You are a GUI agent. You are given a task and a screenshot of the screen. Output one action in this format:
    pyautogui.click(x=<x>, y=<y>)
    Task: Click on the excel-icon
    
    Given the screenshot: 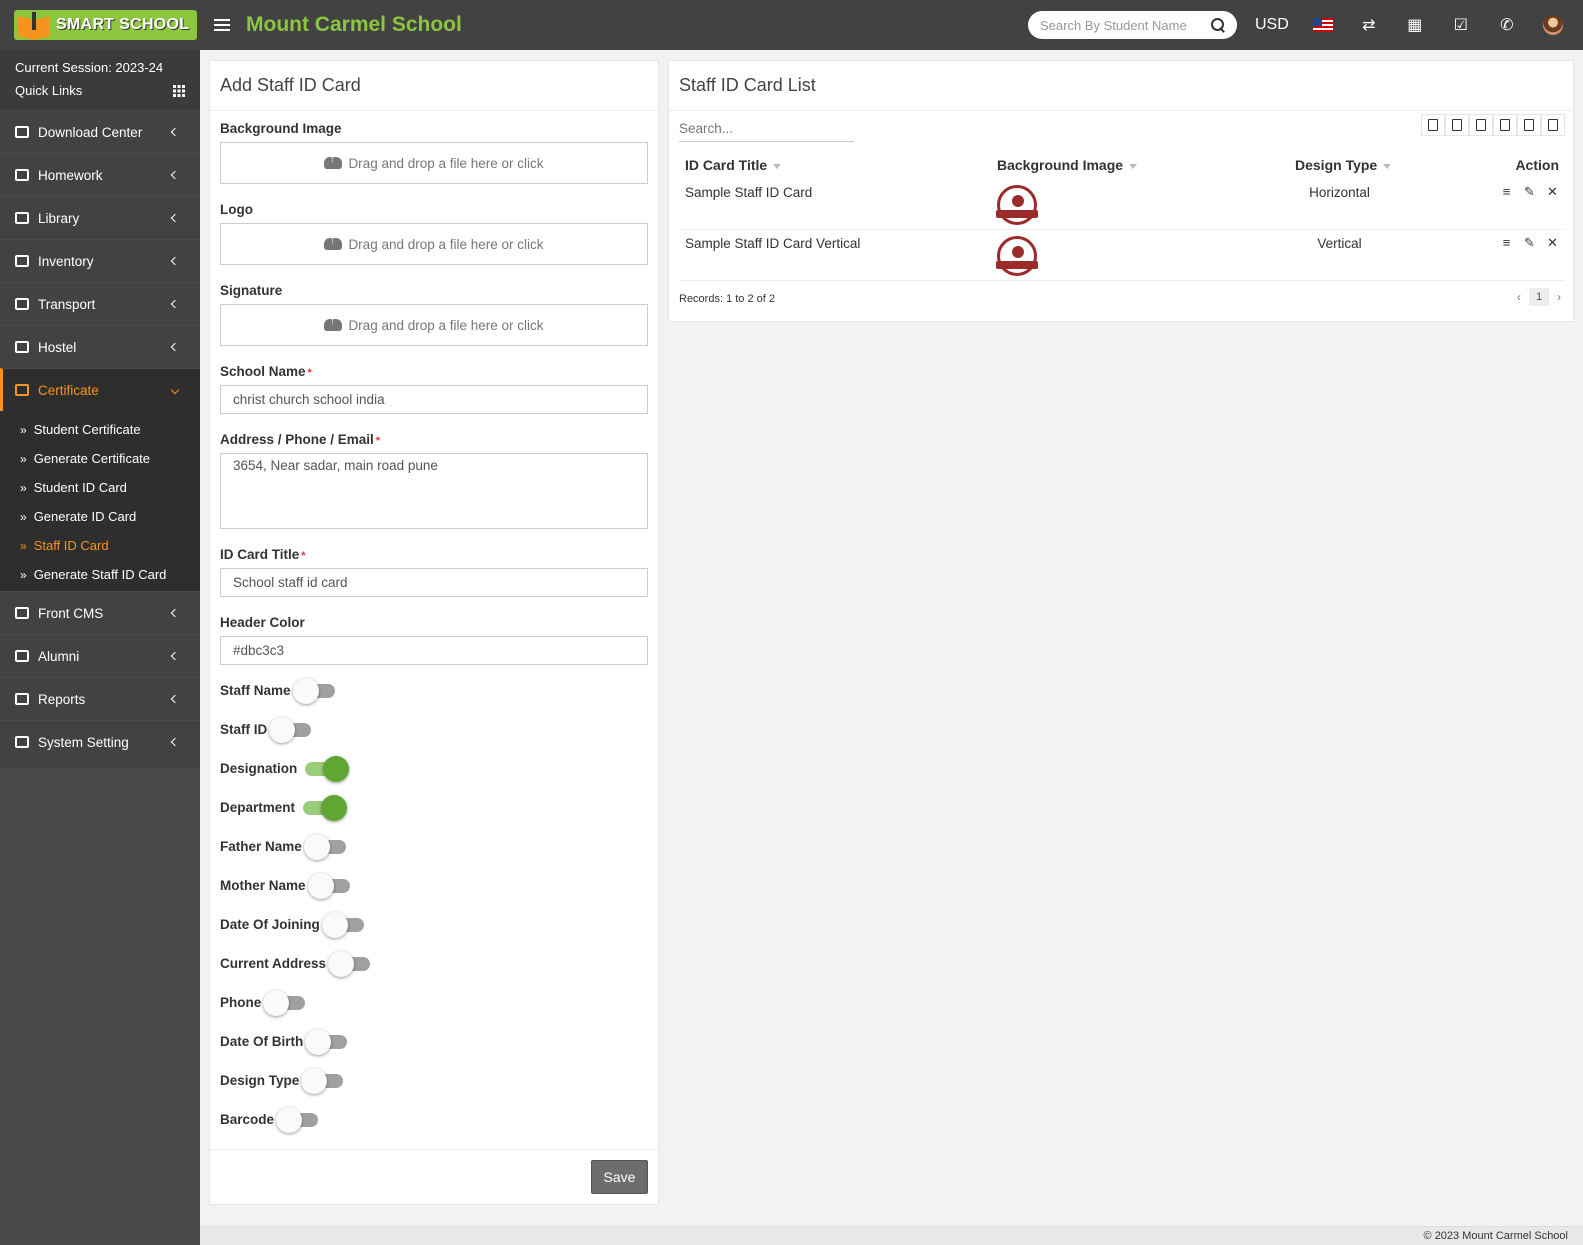 What is the action you would take?
    pyautogui.click(x=1457, y=125)
    